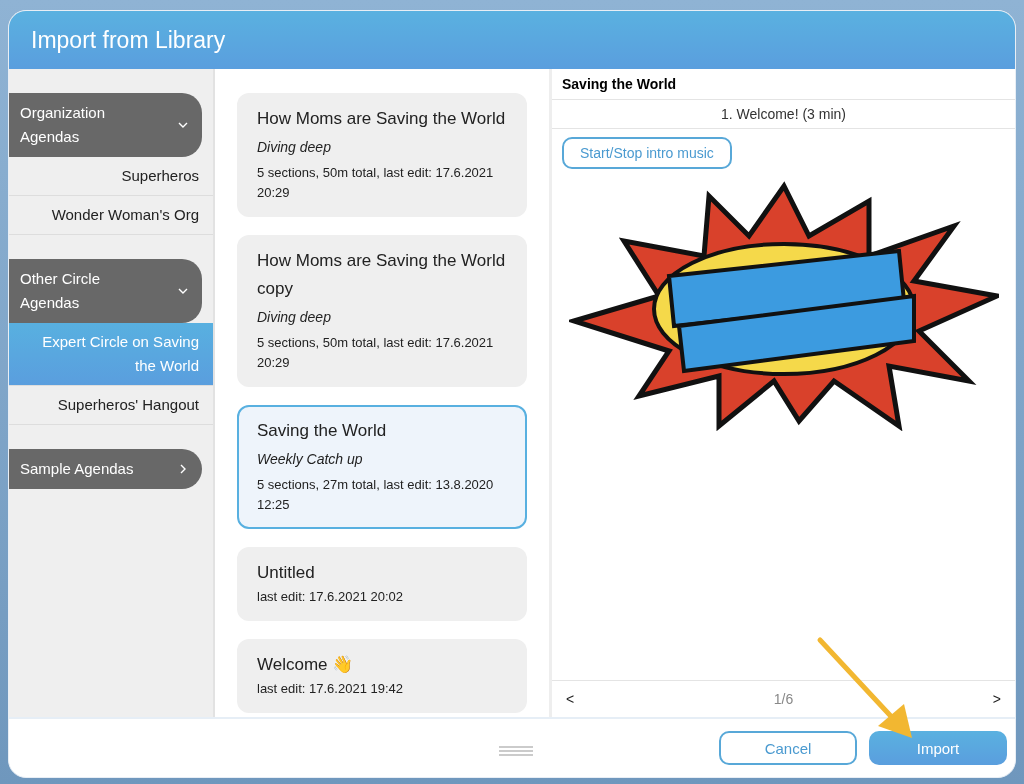  What do you see at coordinates (382, 119) in the screenshot?
I see `agenda-title: How Moms are Saving the World` at bounding box center [382, 119].